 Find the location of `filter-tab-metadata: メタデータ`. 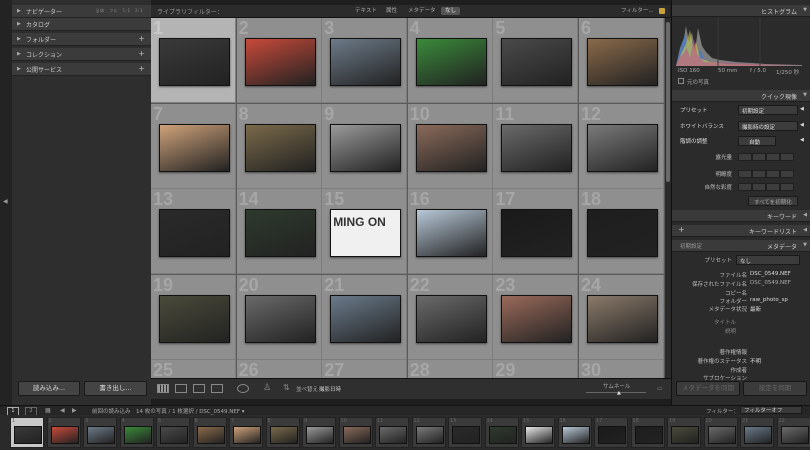

filter-tab-metadata: メタデータ is located at coordinates (422, 11).